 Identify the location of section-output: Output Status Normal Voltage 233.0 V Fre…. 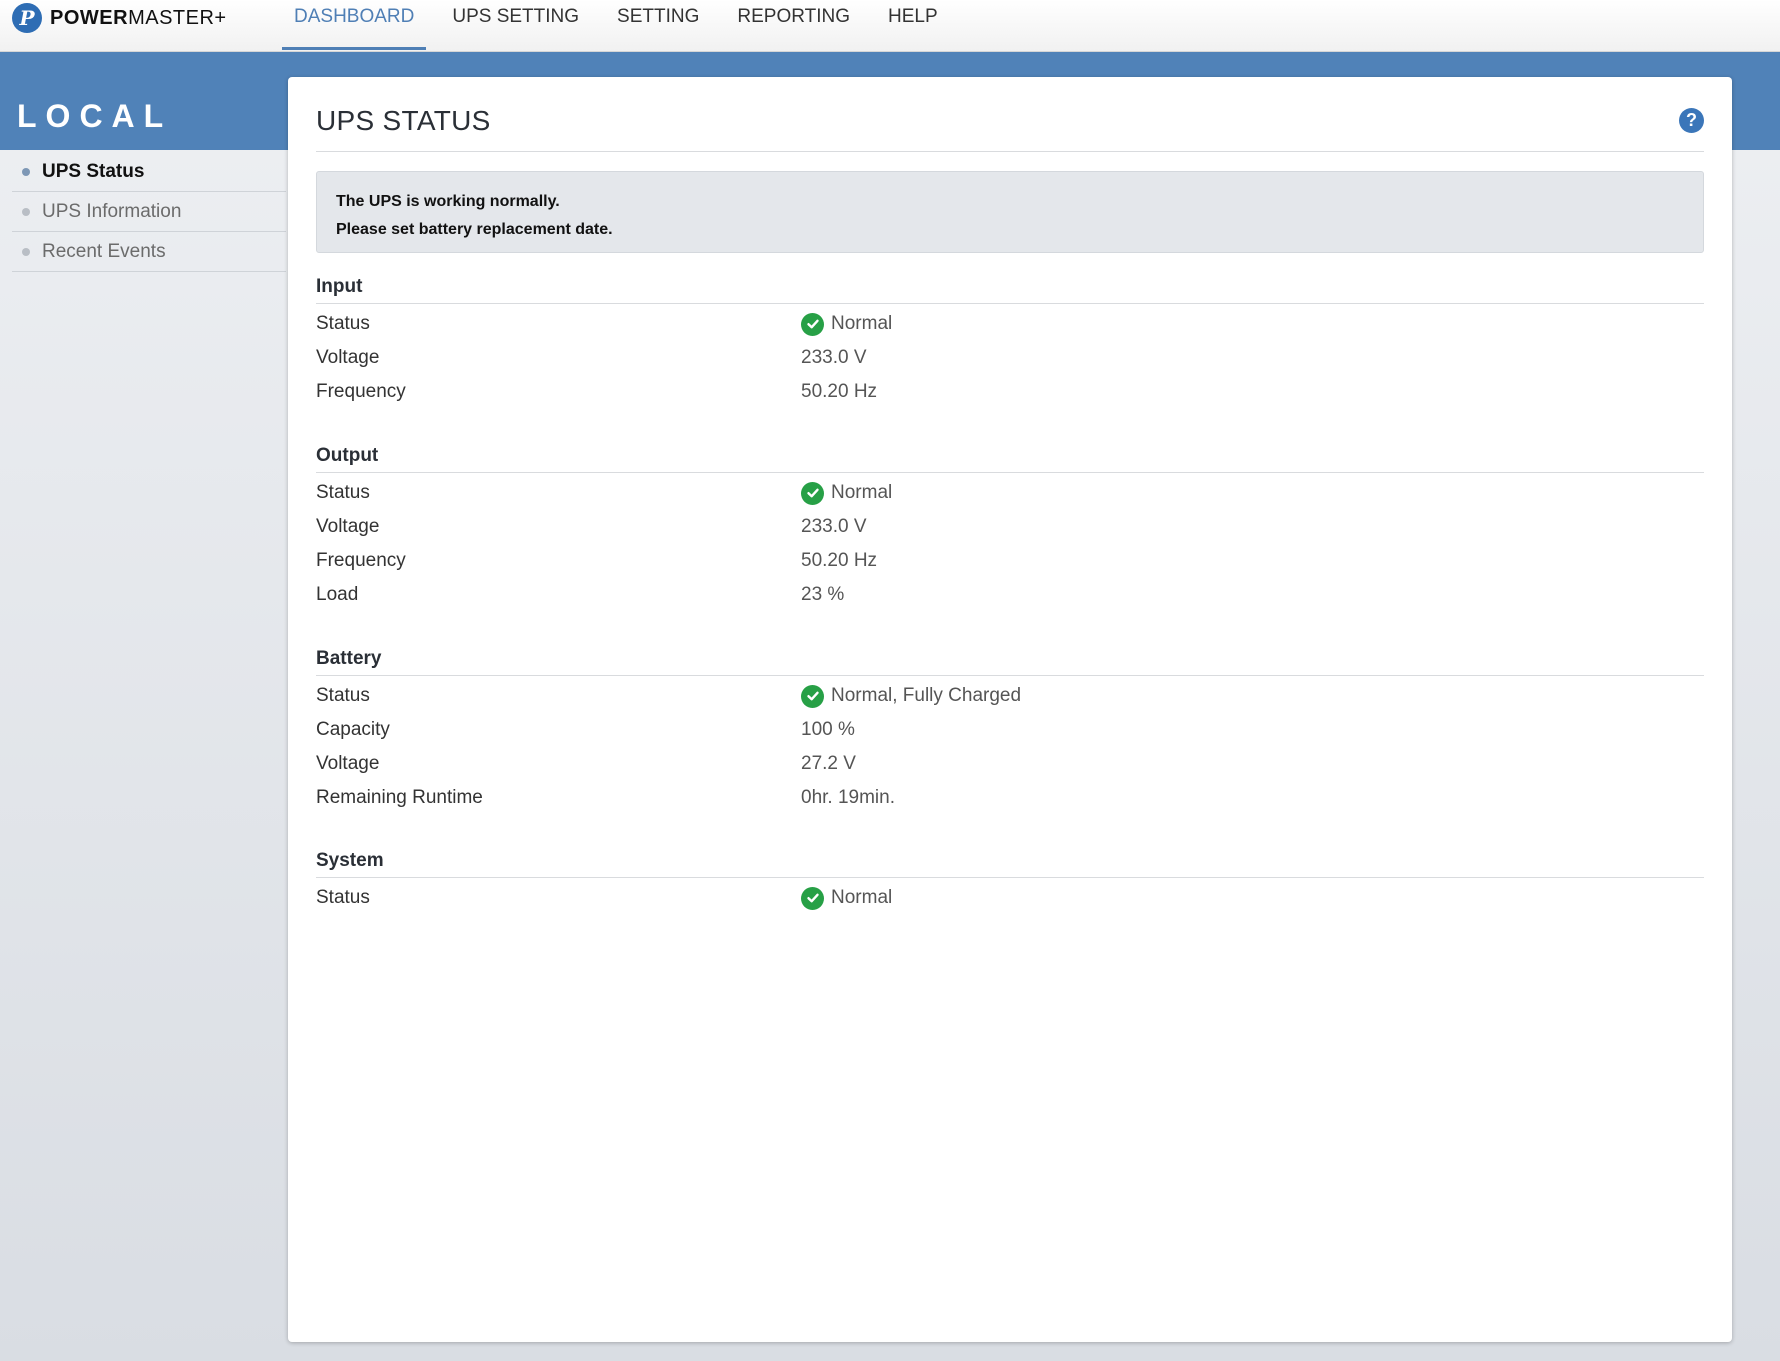
(1010, 525).